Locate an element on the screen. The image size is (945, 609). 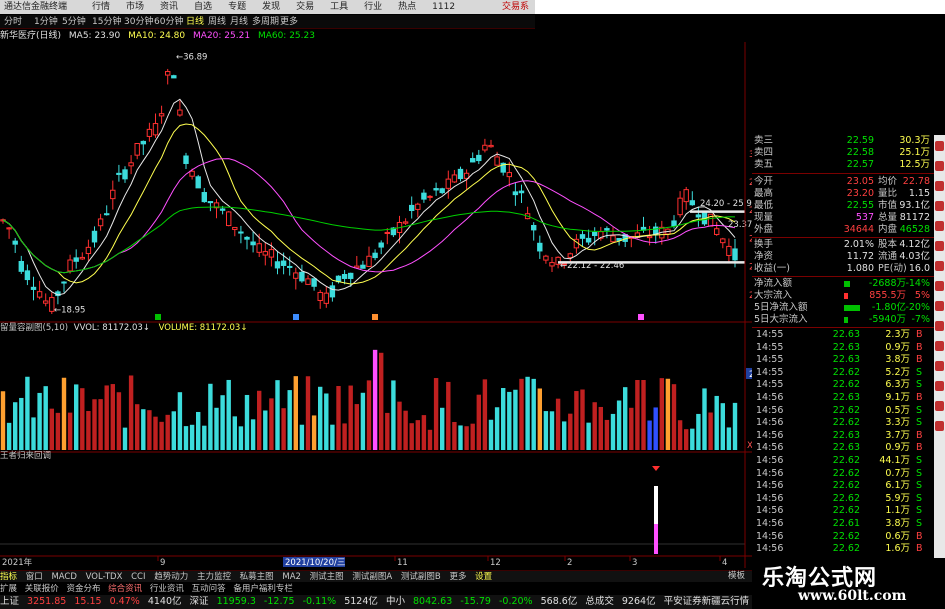
period-5min: 5分钟 is located at coordinates (74, 22).